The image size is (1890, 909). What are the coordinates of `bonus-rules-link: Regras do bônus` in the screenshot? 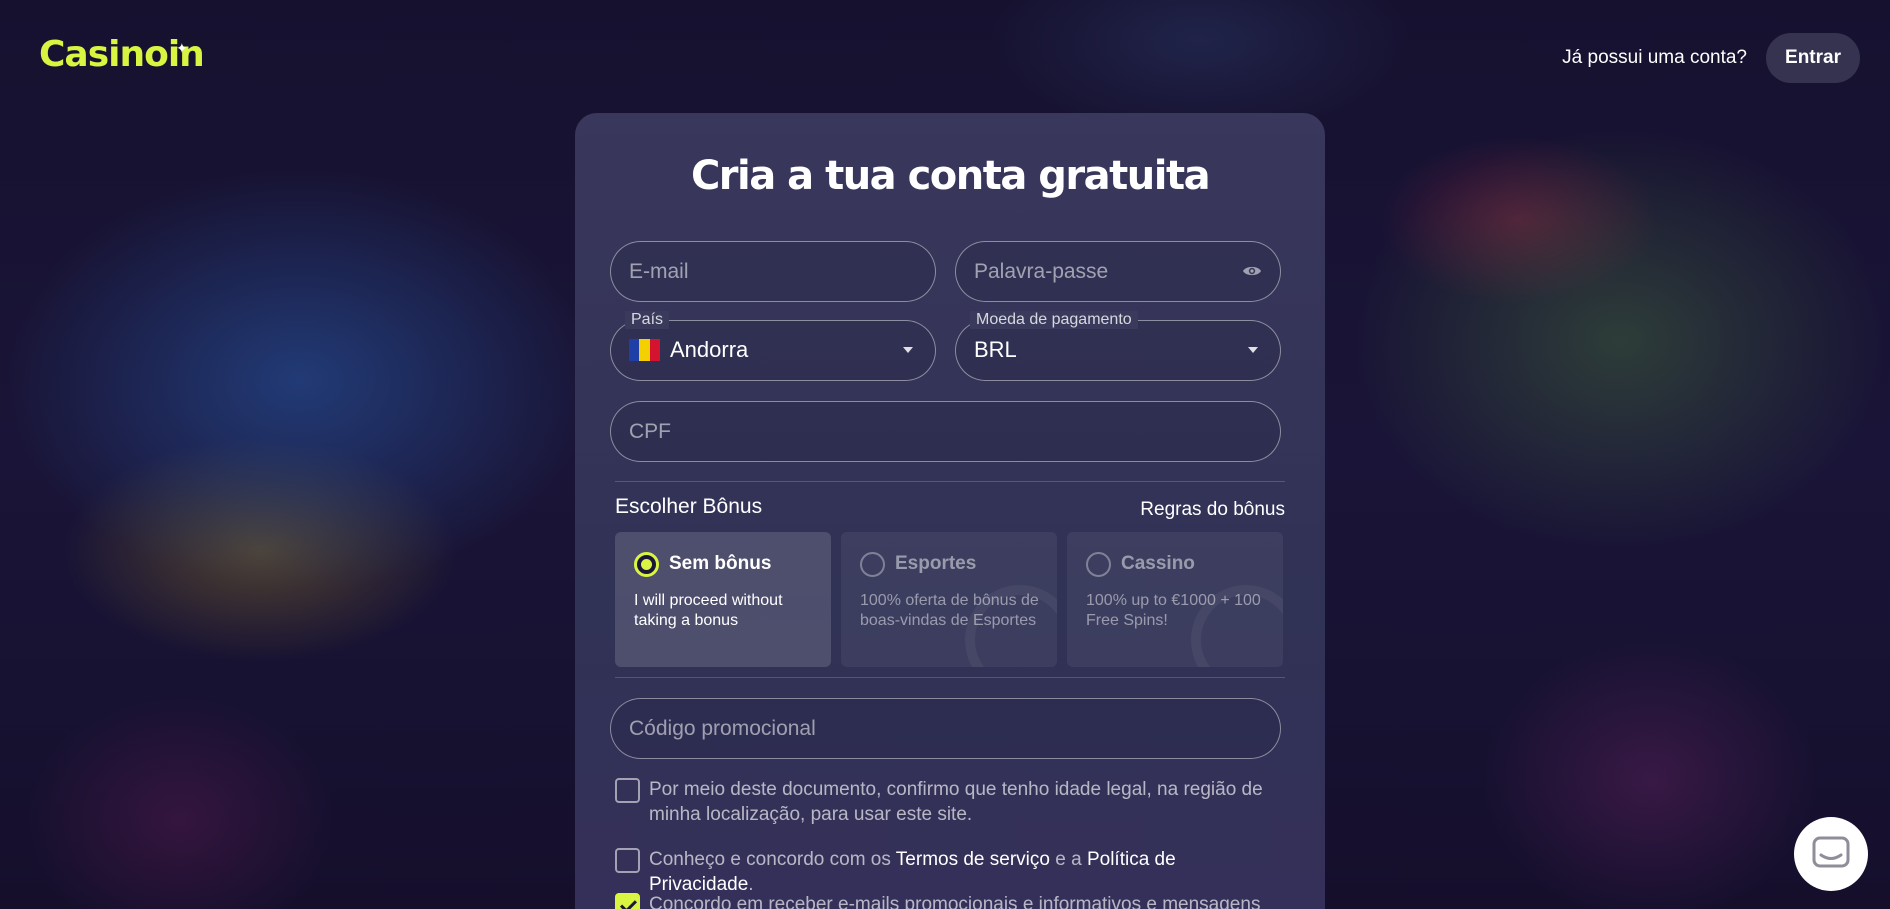 It's located at (1212, 510).